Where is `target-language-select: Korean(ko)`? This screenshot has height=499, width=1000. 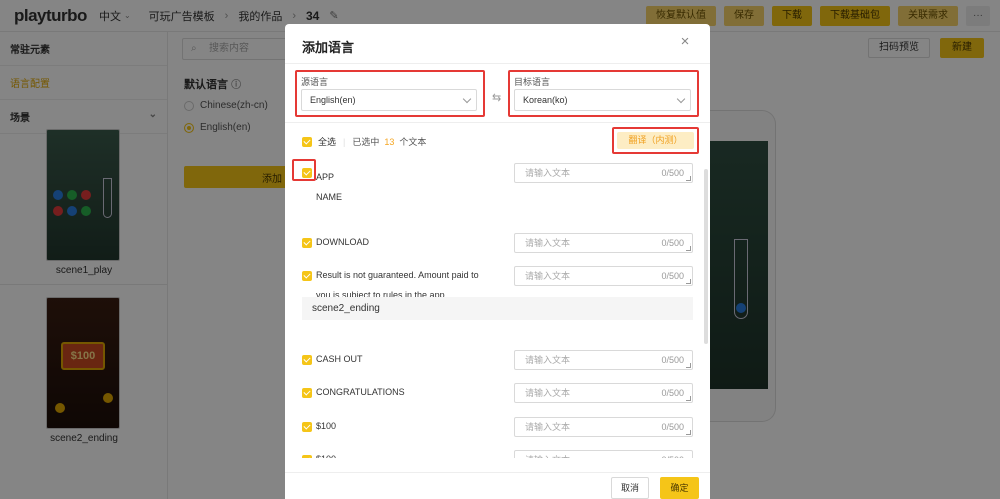
target-language-select: Korean(ko) is located at coordinates (602, 100).